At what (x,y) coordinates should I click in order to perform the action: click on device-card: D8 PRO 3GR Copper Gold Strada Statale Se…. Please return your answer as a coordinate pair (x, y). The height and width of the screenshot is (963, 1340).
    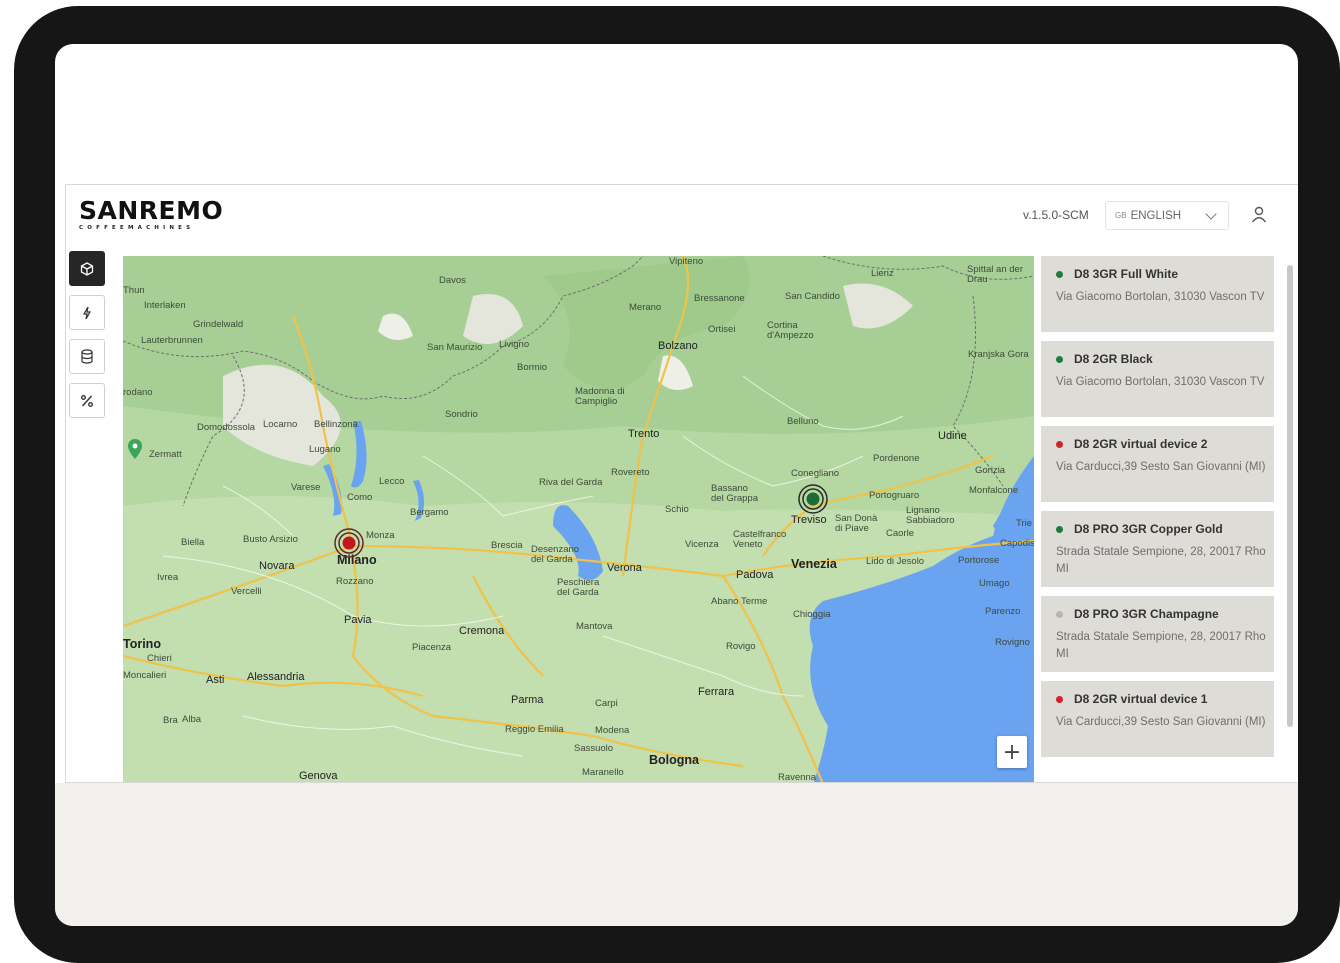
    Looking at the image, I should click on (1157, 549).